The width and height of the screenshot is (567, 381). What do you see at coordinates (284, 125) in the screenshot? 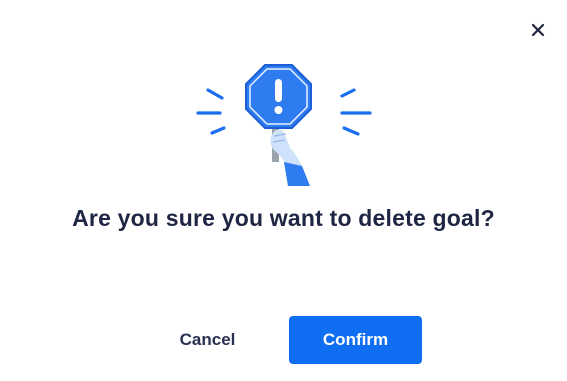
I see `warning-stop-sign-icon` at bounding box center [284, 125].